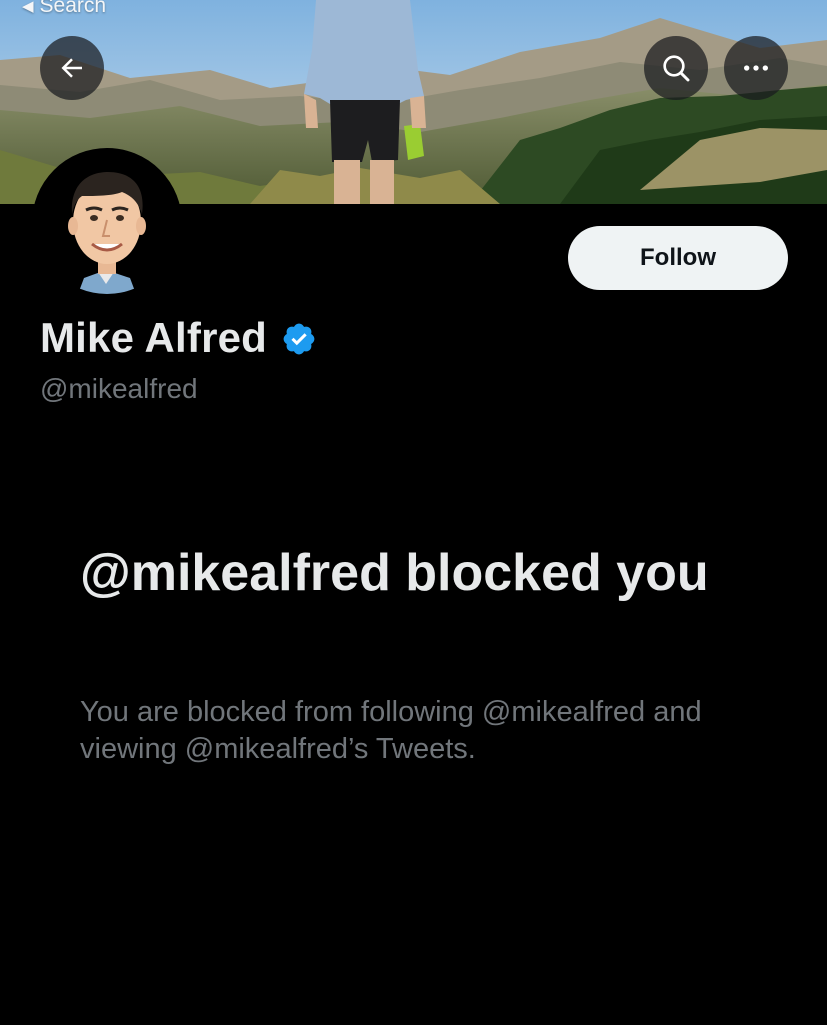 The height and width of the screenshot is (1025, 827). What do you see at coordinates (394, 573) in the screenshot?
I see `blocked-notice-title: @mikealfred blocked you` at bounding box center [394, 573].